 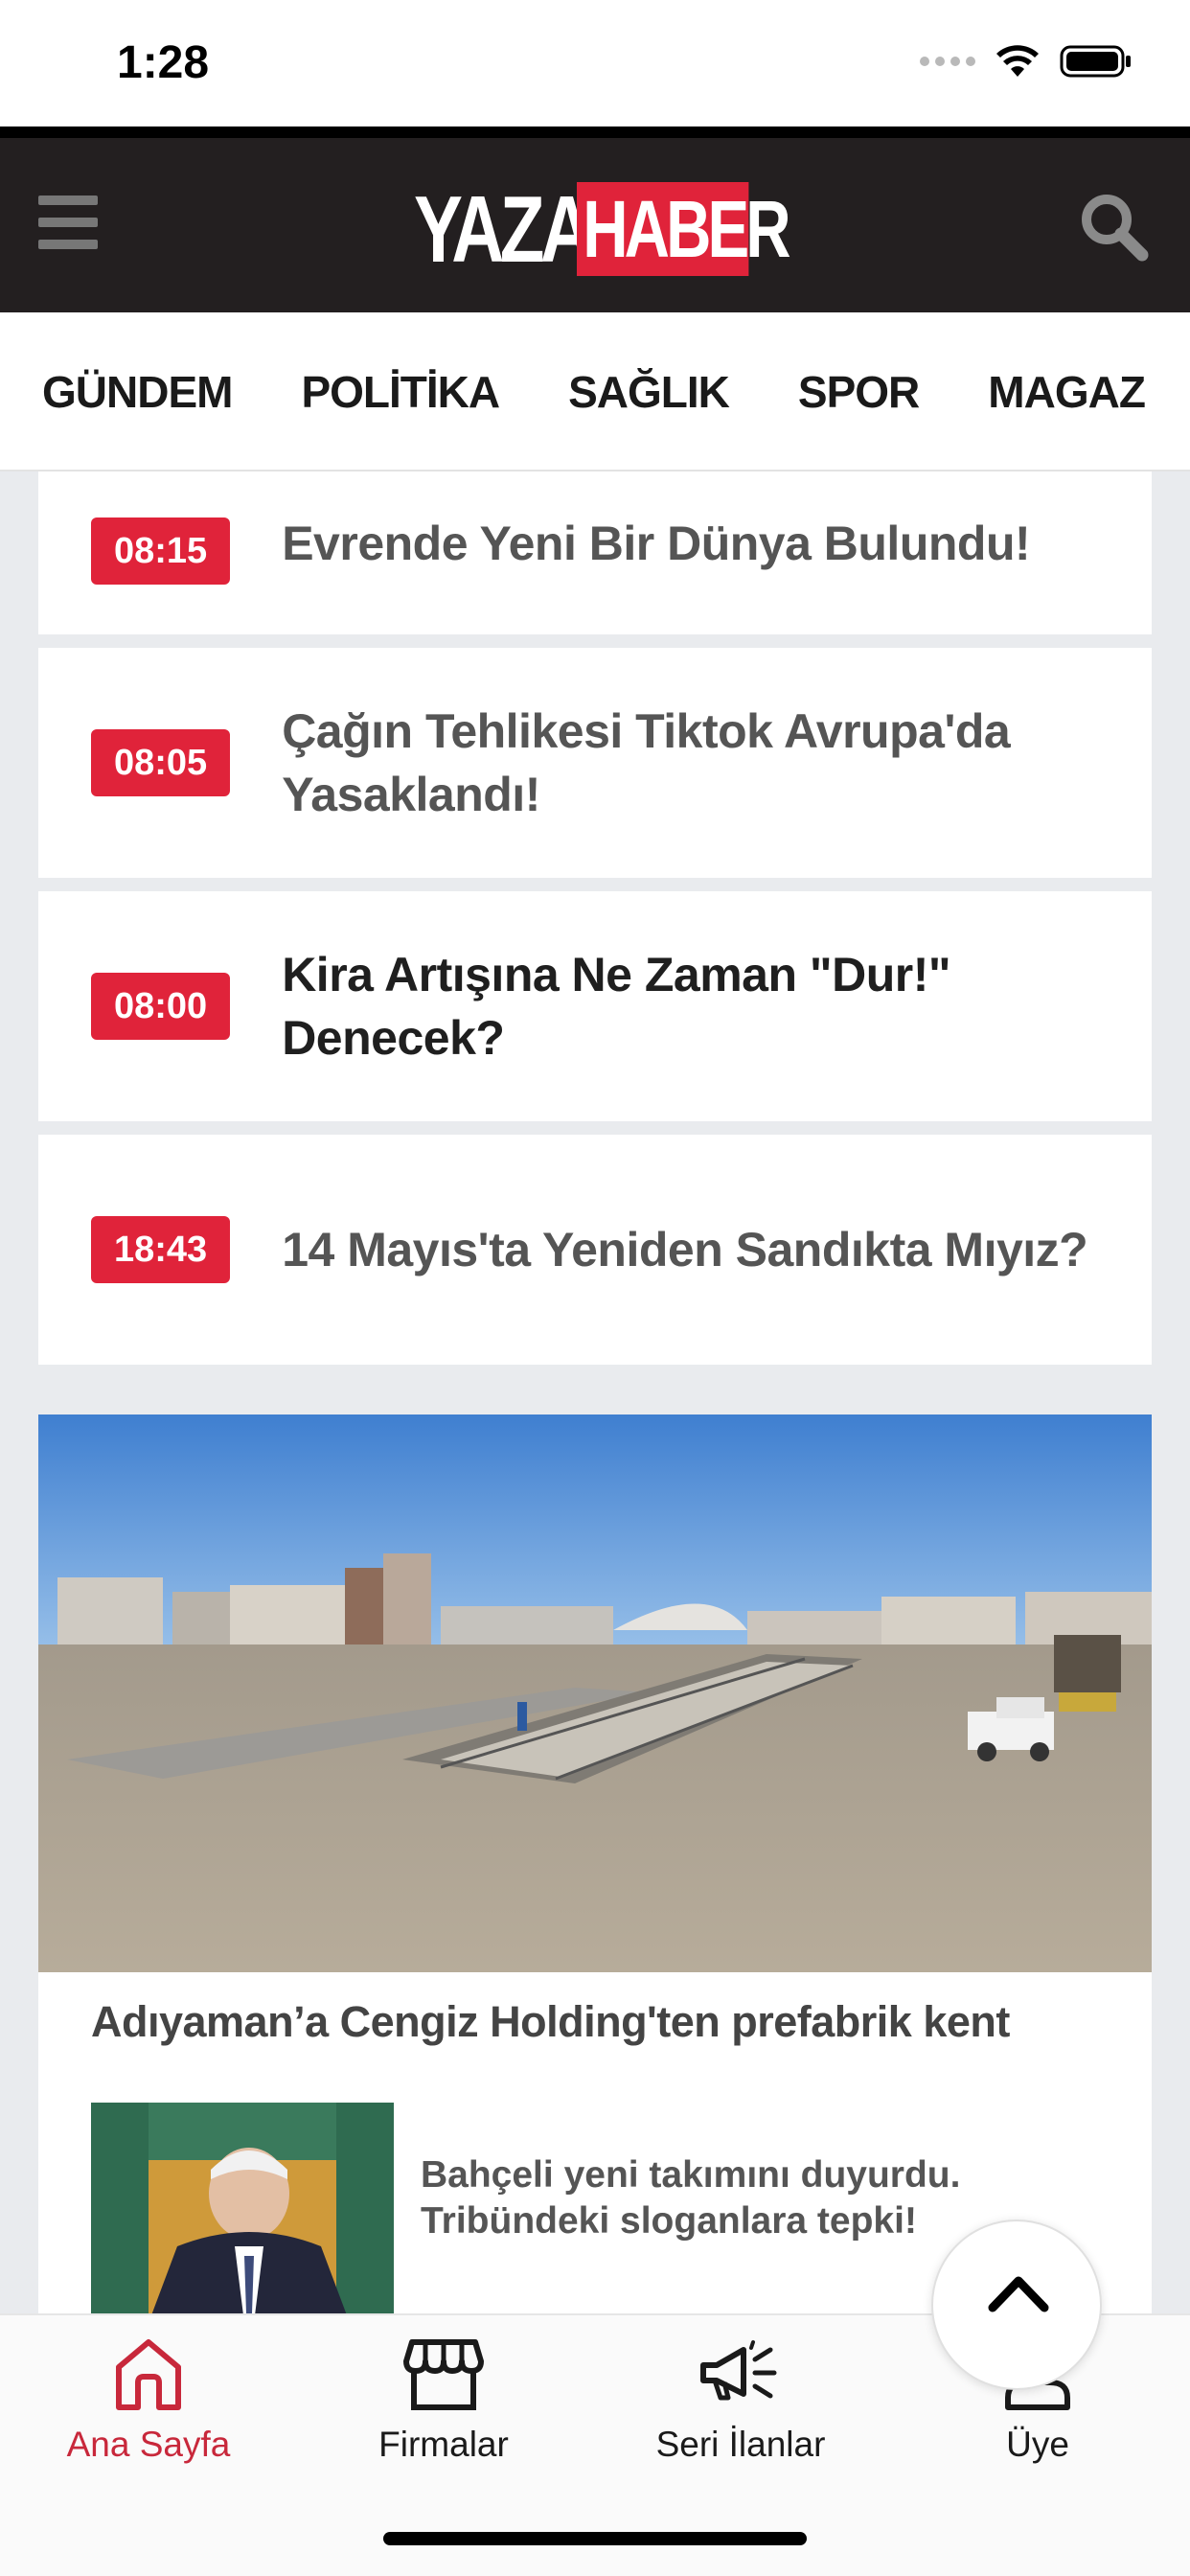 I want to click on scroll-to-top-button, so click(x=1016, y=2305).